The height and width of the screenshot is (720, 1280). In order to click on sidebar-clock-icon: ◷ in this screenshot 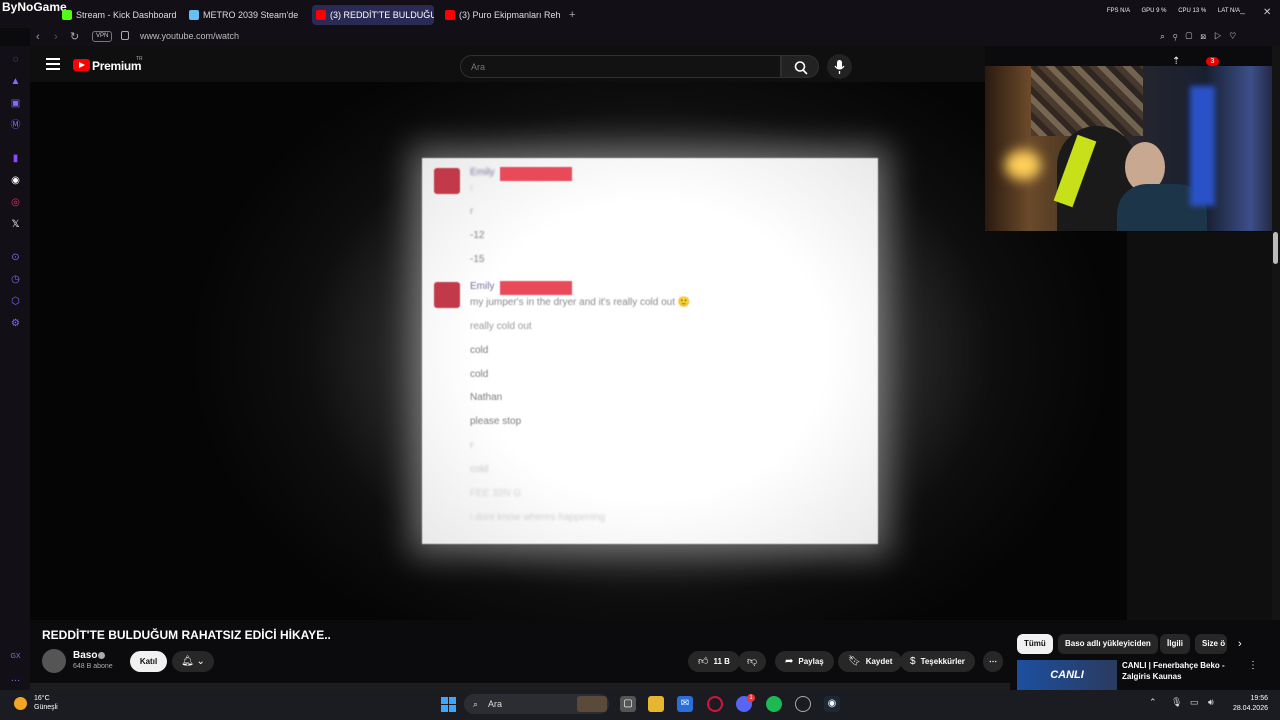, I will do `click(15, 279)`.